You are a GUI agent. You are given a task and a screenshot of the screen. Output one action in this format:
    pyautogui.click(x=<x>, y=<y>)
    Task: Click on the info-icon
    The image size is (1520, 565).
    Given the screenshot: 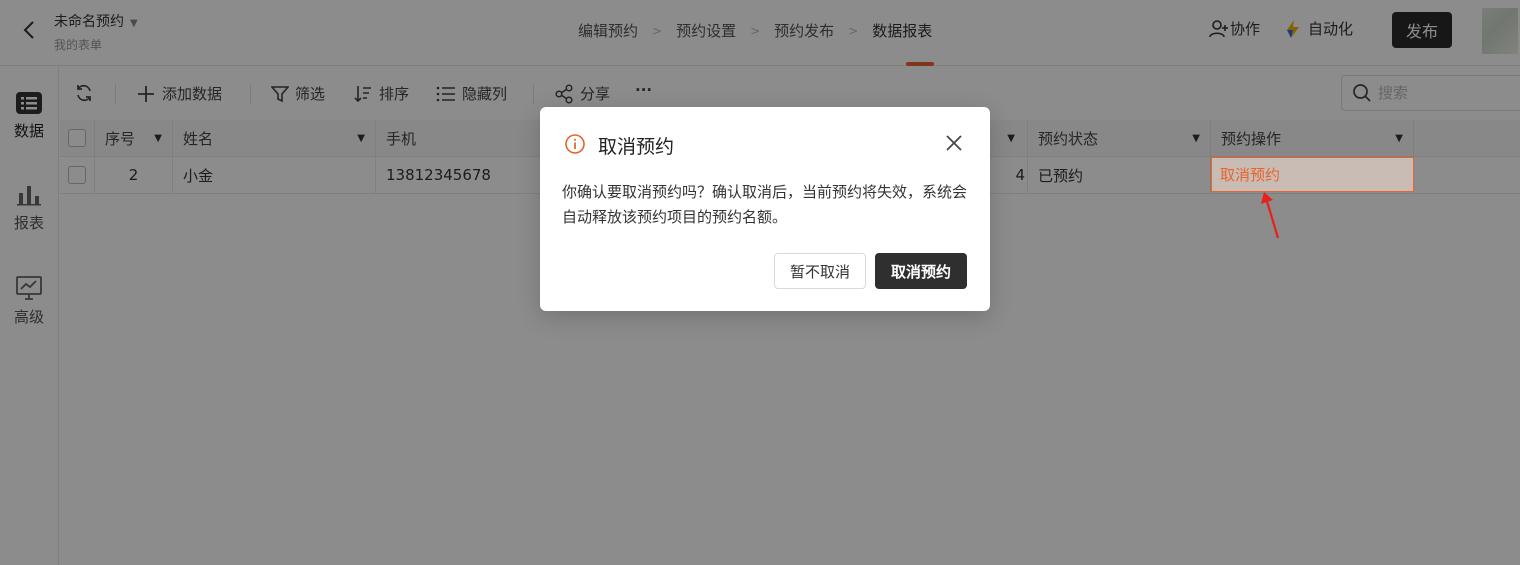 What is the action you would take?
    pyautogui.click(x=575, y=144)
    